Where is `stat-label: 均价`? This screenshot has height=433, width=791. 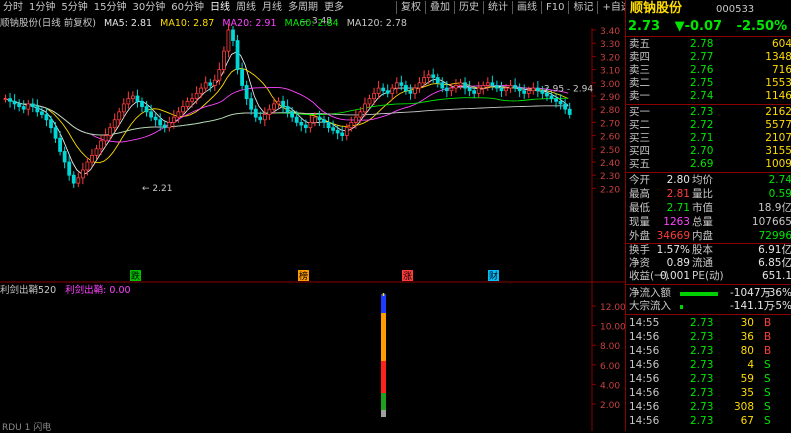 stat-label: 均价 is located at coordinates (702, 180).